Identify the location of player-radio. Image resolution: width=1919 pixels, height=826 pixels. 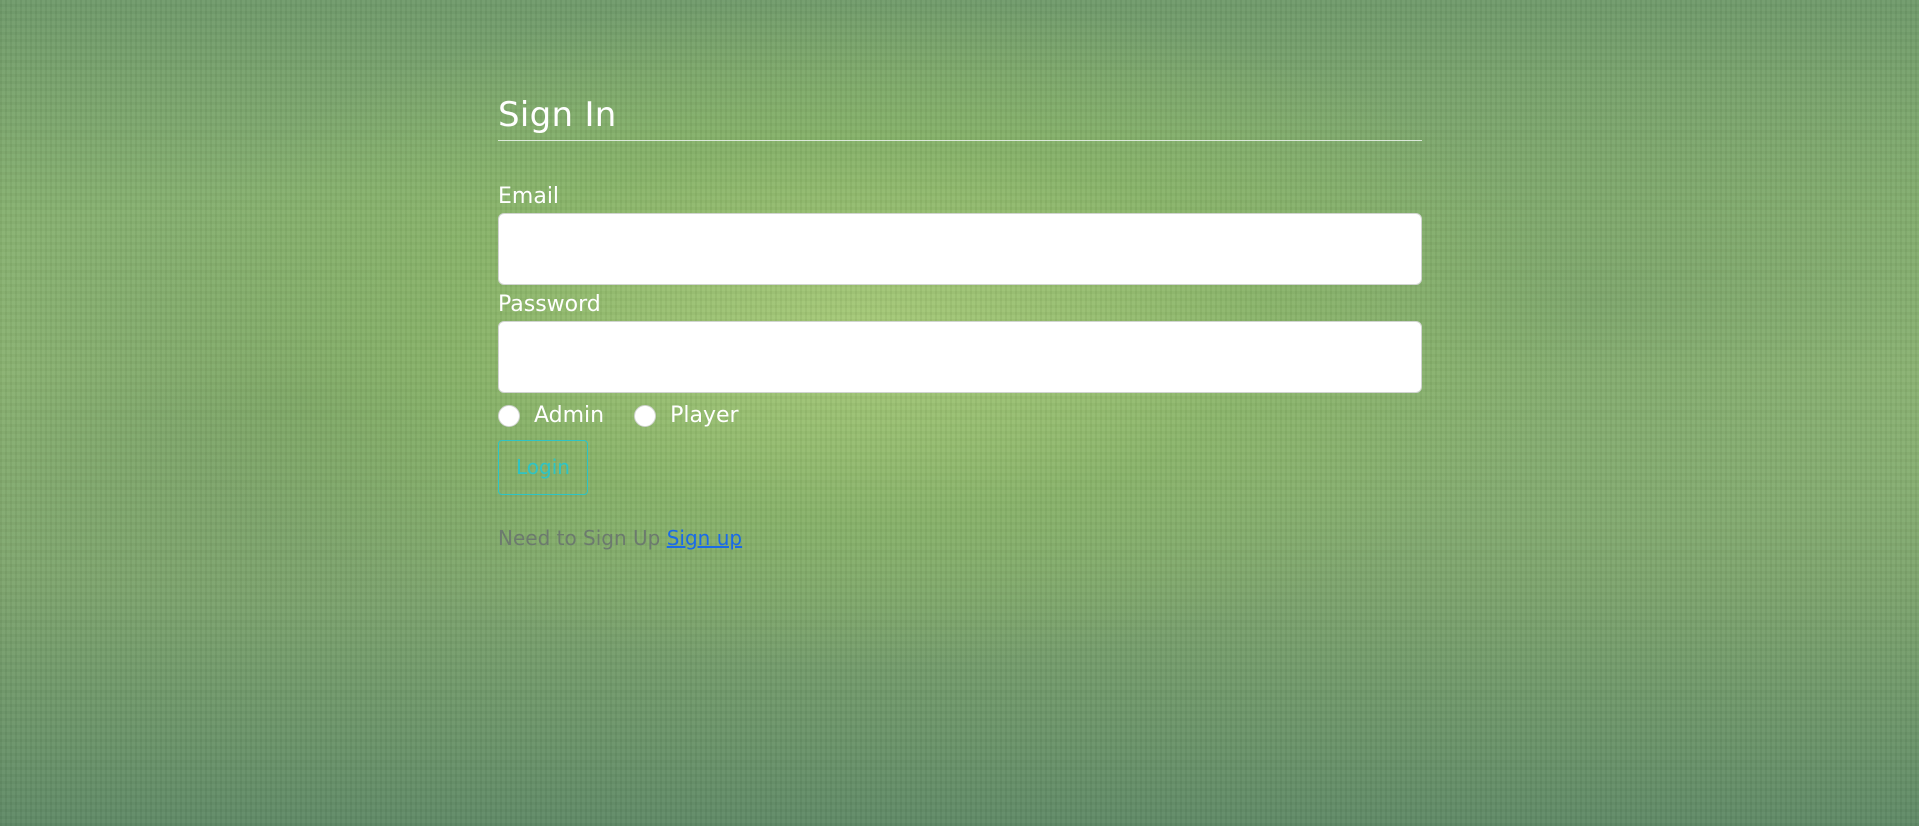
(645, 416).